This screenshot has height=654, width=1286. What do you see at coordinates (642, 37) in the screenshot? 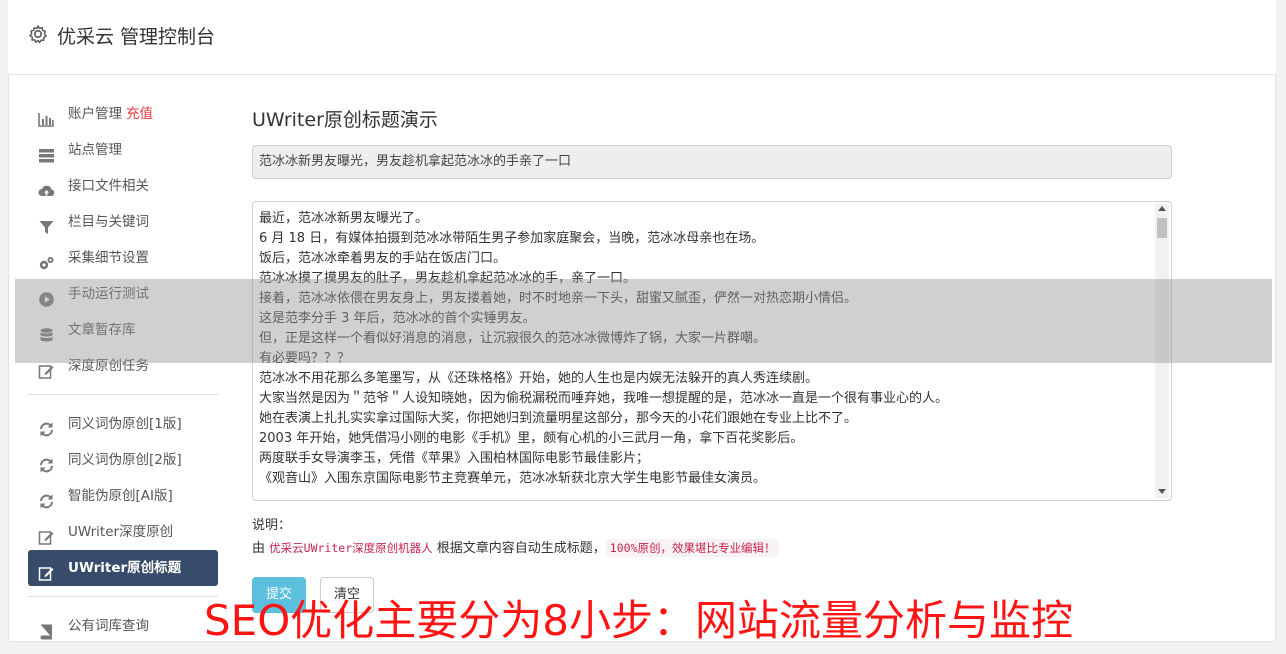
I see `top-header: 优采云 管理控制台` at bounding box center [642, 37].